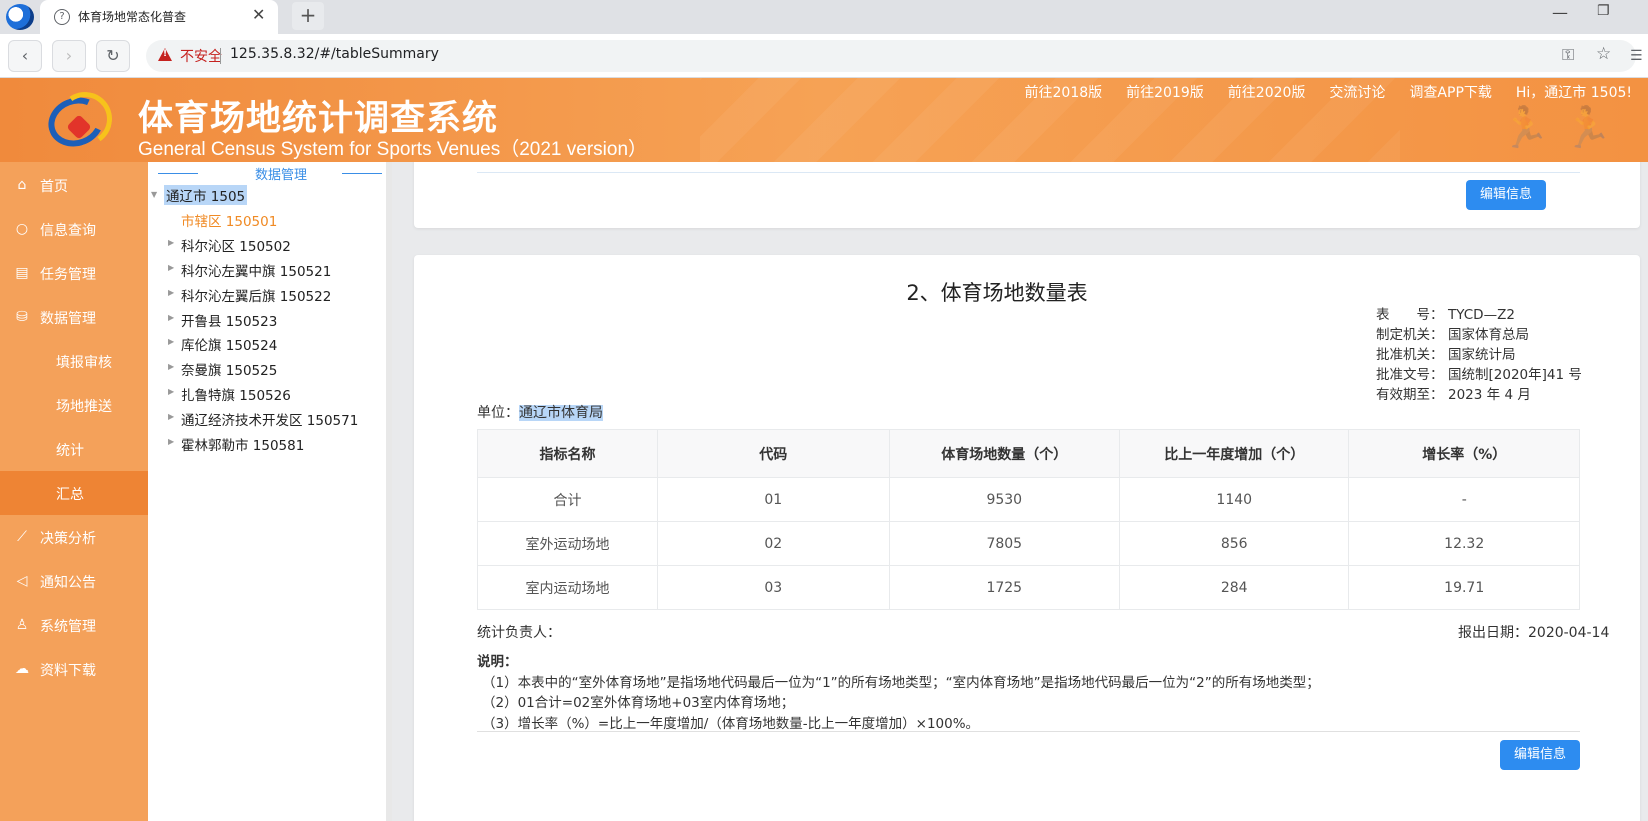 The width and height of the screenshot is (1648, 821). Describe the element at coordinates (1028, 453) in the screenshot. I see `table-header-row: 指标名称 代码 体育场地数量（个） 比上一年度增加（个） 增长率（%）` at that location.